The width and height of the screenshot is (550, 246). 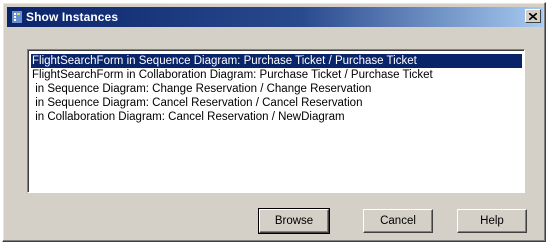 What do you see at coordinates (72, 17) in the screenshot?
I see `dialog-title: Show Instances` at bounding box center [72, 17].